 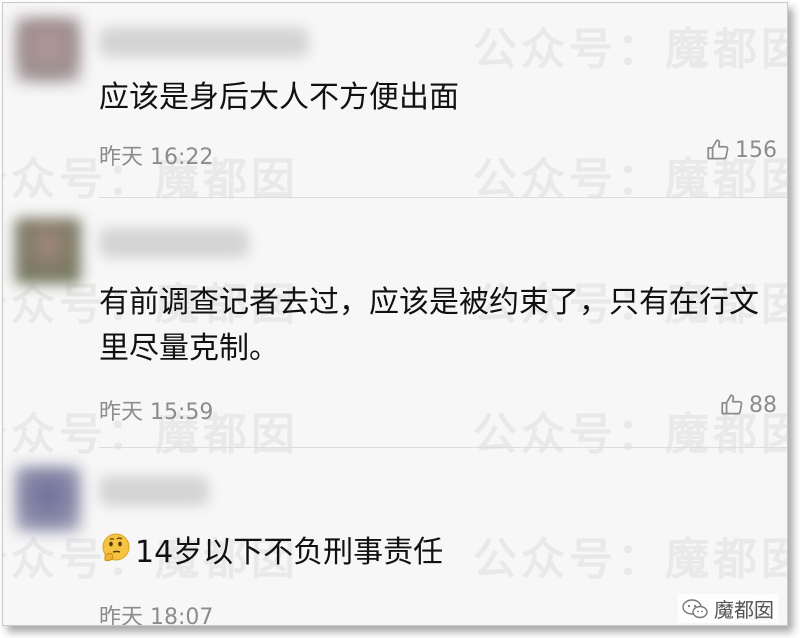 What do you see at coordinates (156, 157) in the screenshot?
I see `timestamp: 昨天 16:22` at bounding box center [156, 157].